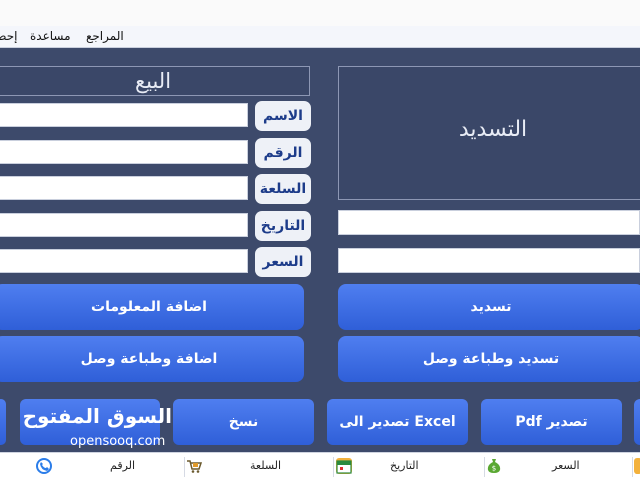 The width and height of the screenshot is (640, 480). I want to click on status-item-date: التاريخ, so click(411, 466).